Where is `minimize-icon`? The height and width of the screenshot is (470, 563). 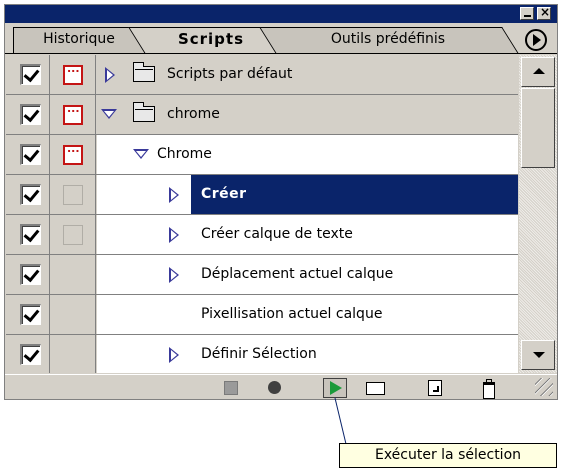 minimize-icon is located at coordinates (527, 13).